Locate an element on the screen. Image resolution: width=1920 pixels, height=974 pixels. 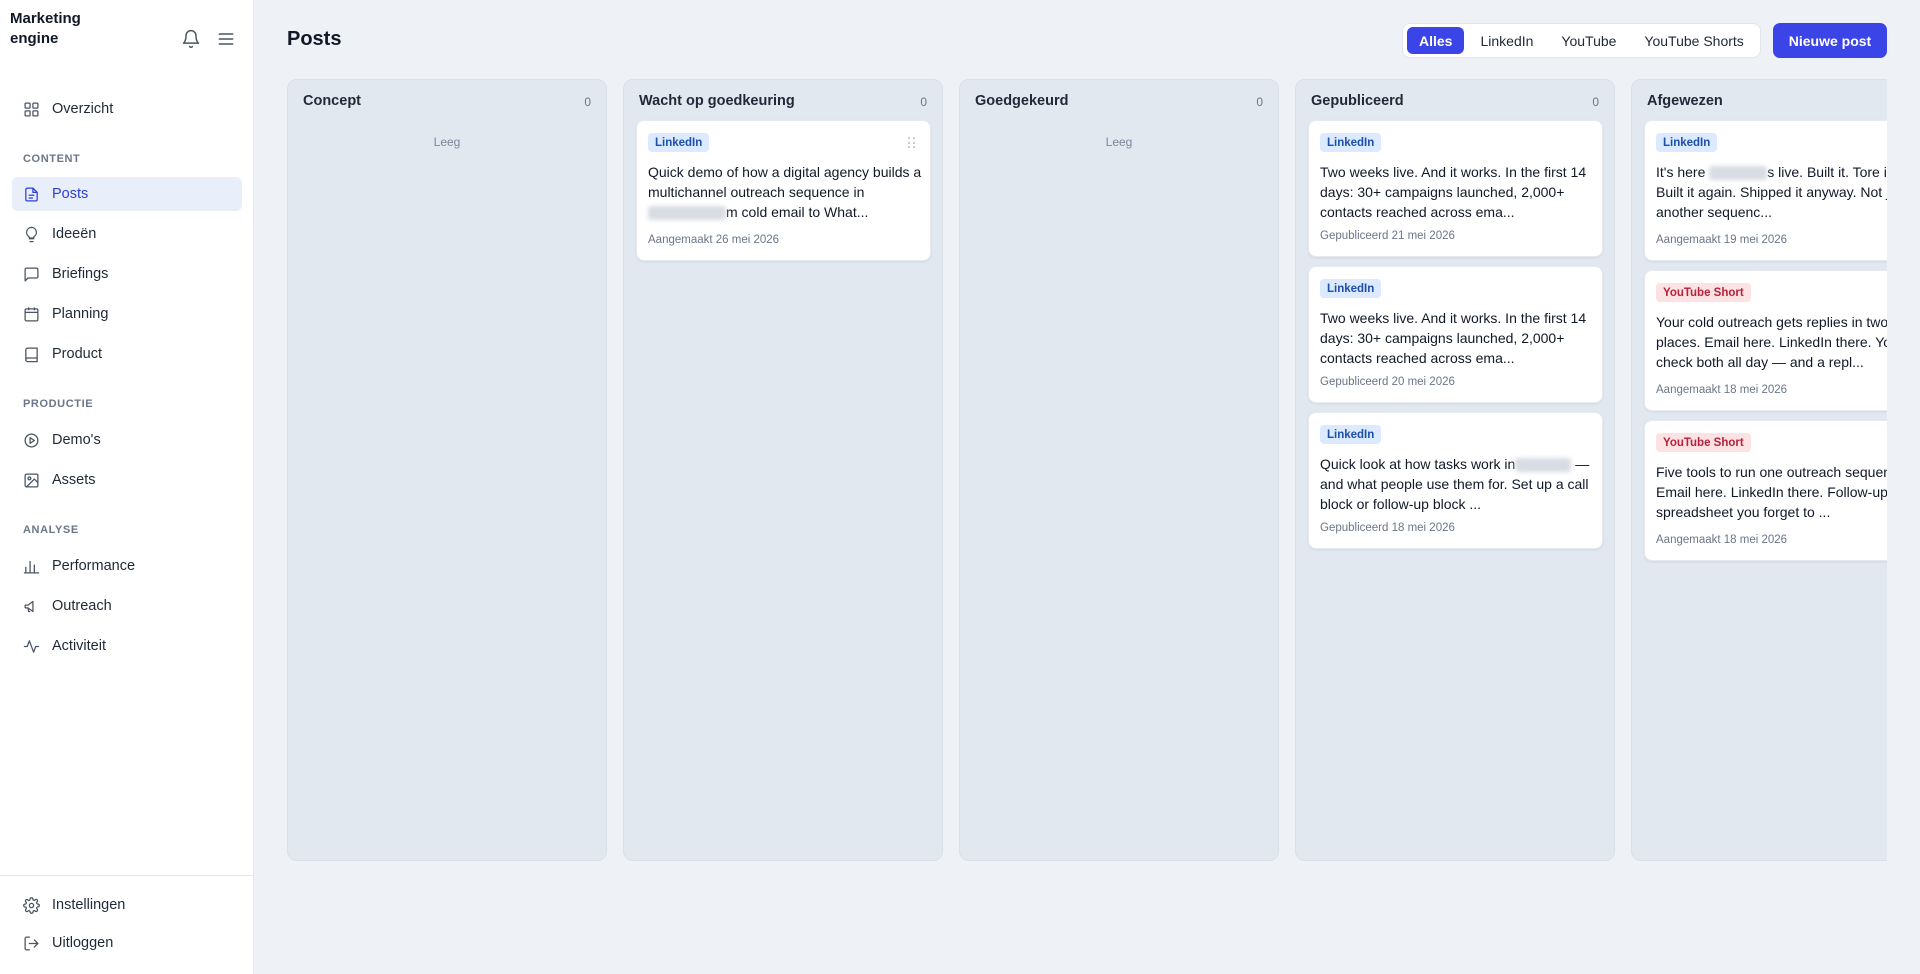
column-title: Afgewezen is located at coordinates (1685, 101).